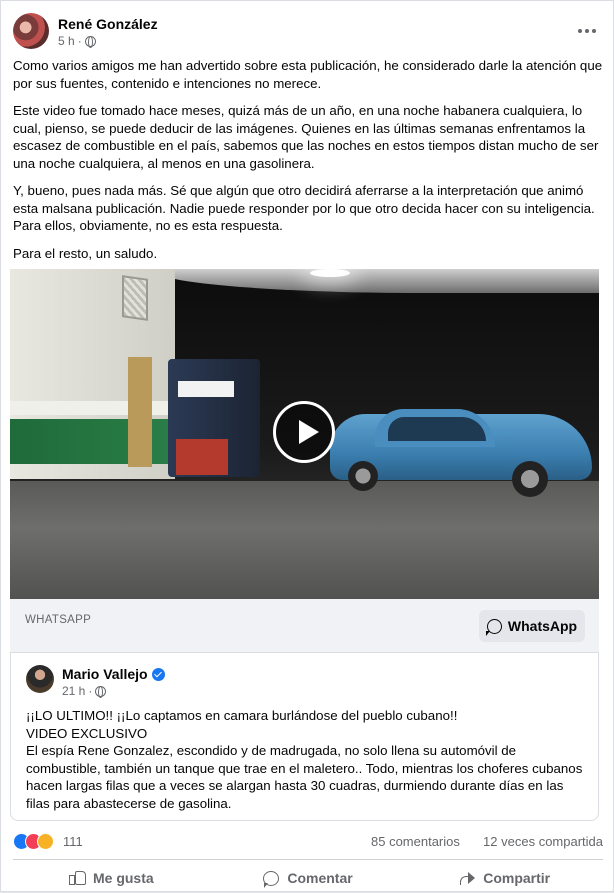 The image size is (614, 893). Describe the element at coordinates (493, 627) in the screenshot. I see `whatsapp-icon` at that location.